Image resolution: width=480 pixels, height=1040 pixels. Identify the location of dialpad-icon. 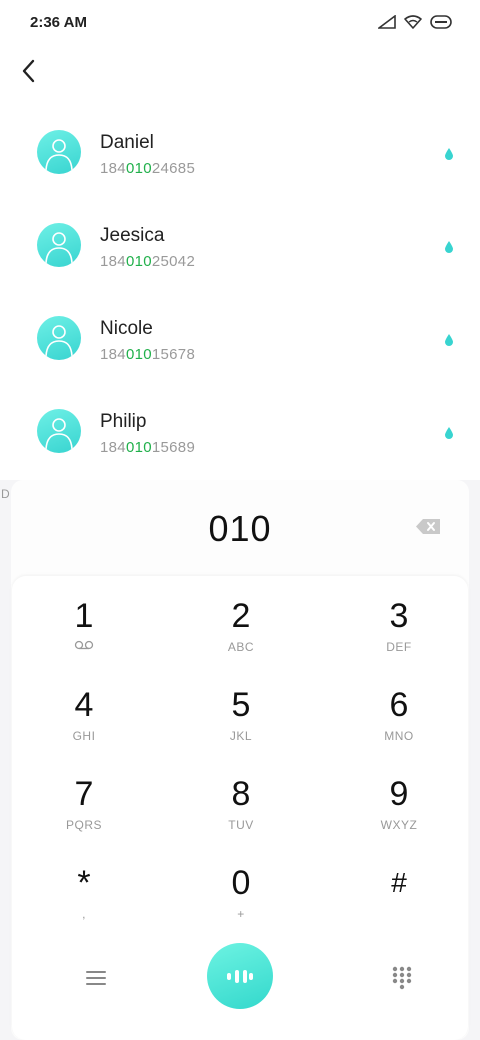
(402, 978).